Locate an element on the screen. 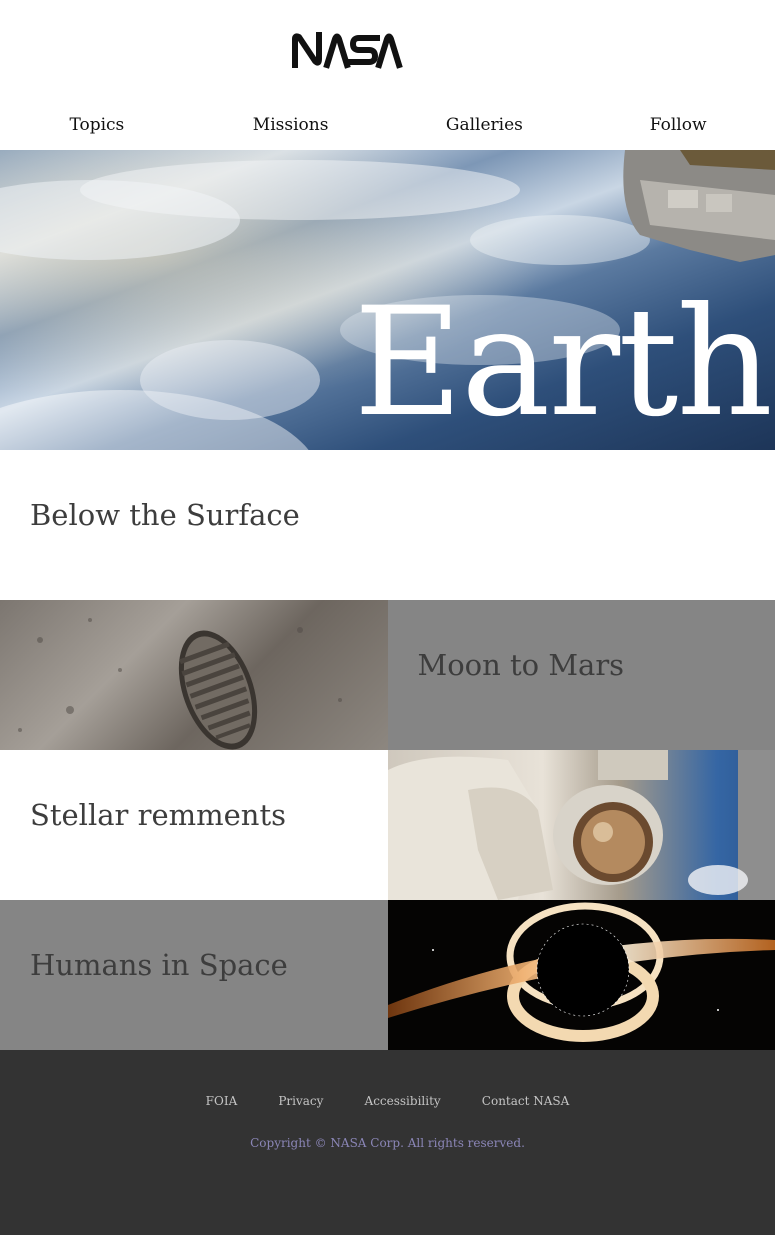 Image resolution: width=775 pixels, height=1235 pixels. grid-row-2: Stellar remments is located at coordinates (387, 825).